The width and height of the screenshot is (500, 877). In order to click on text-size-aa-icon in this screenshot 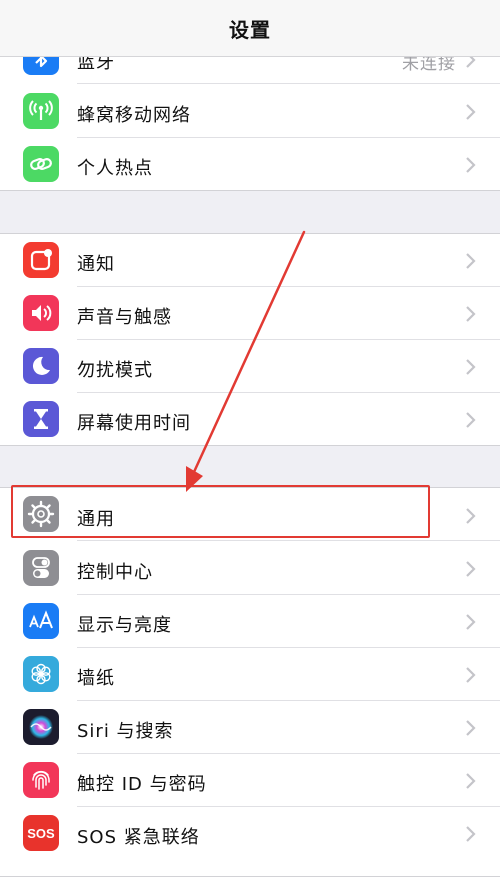, I will do `click(41, 621)`.